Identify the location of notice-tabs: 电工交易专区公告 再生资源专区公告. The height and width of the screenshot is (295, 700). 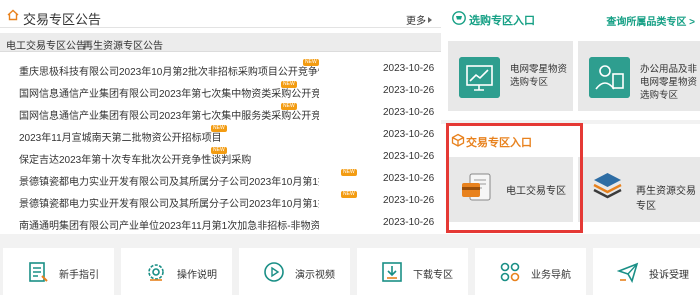
(220, 42).